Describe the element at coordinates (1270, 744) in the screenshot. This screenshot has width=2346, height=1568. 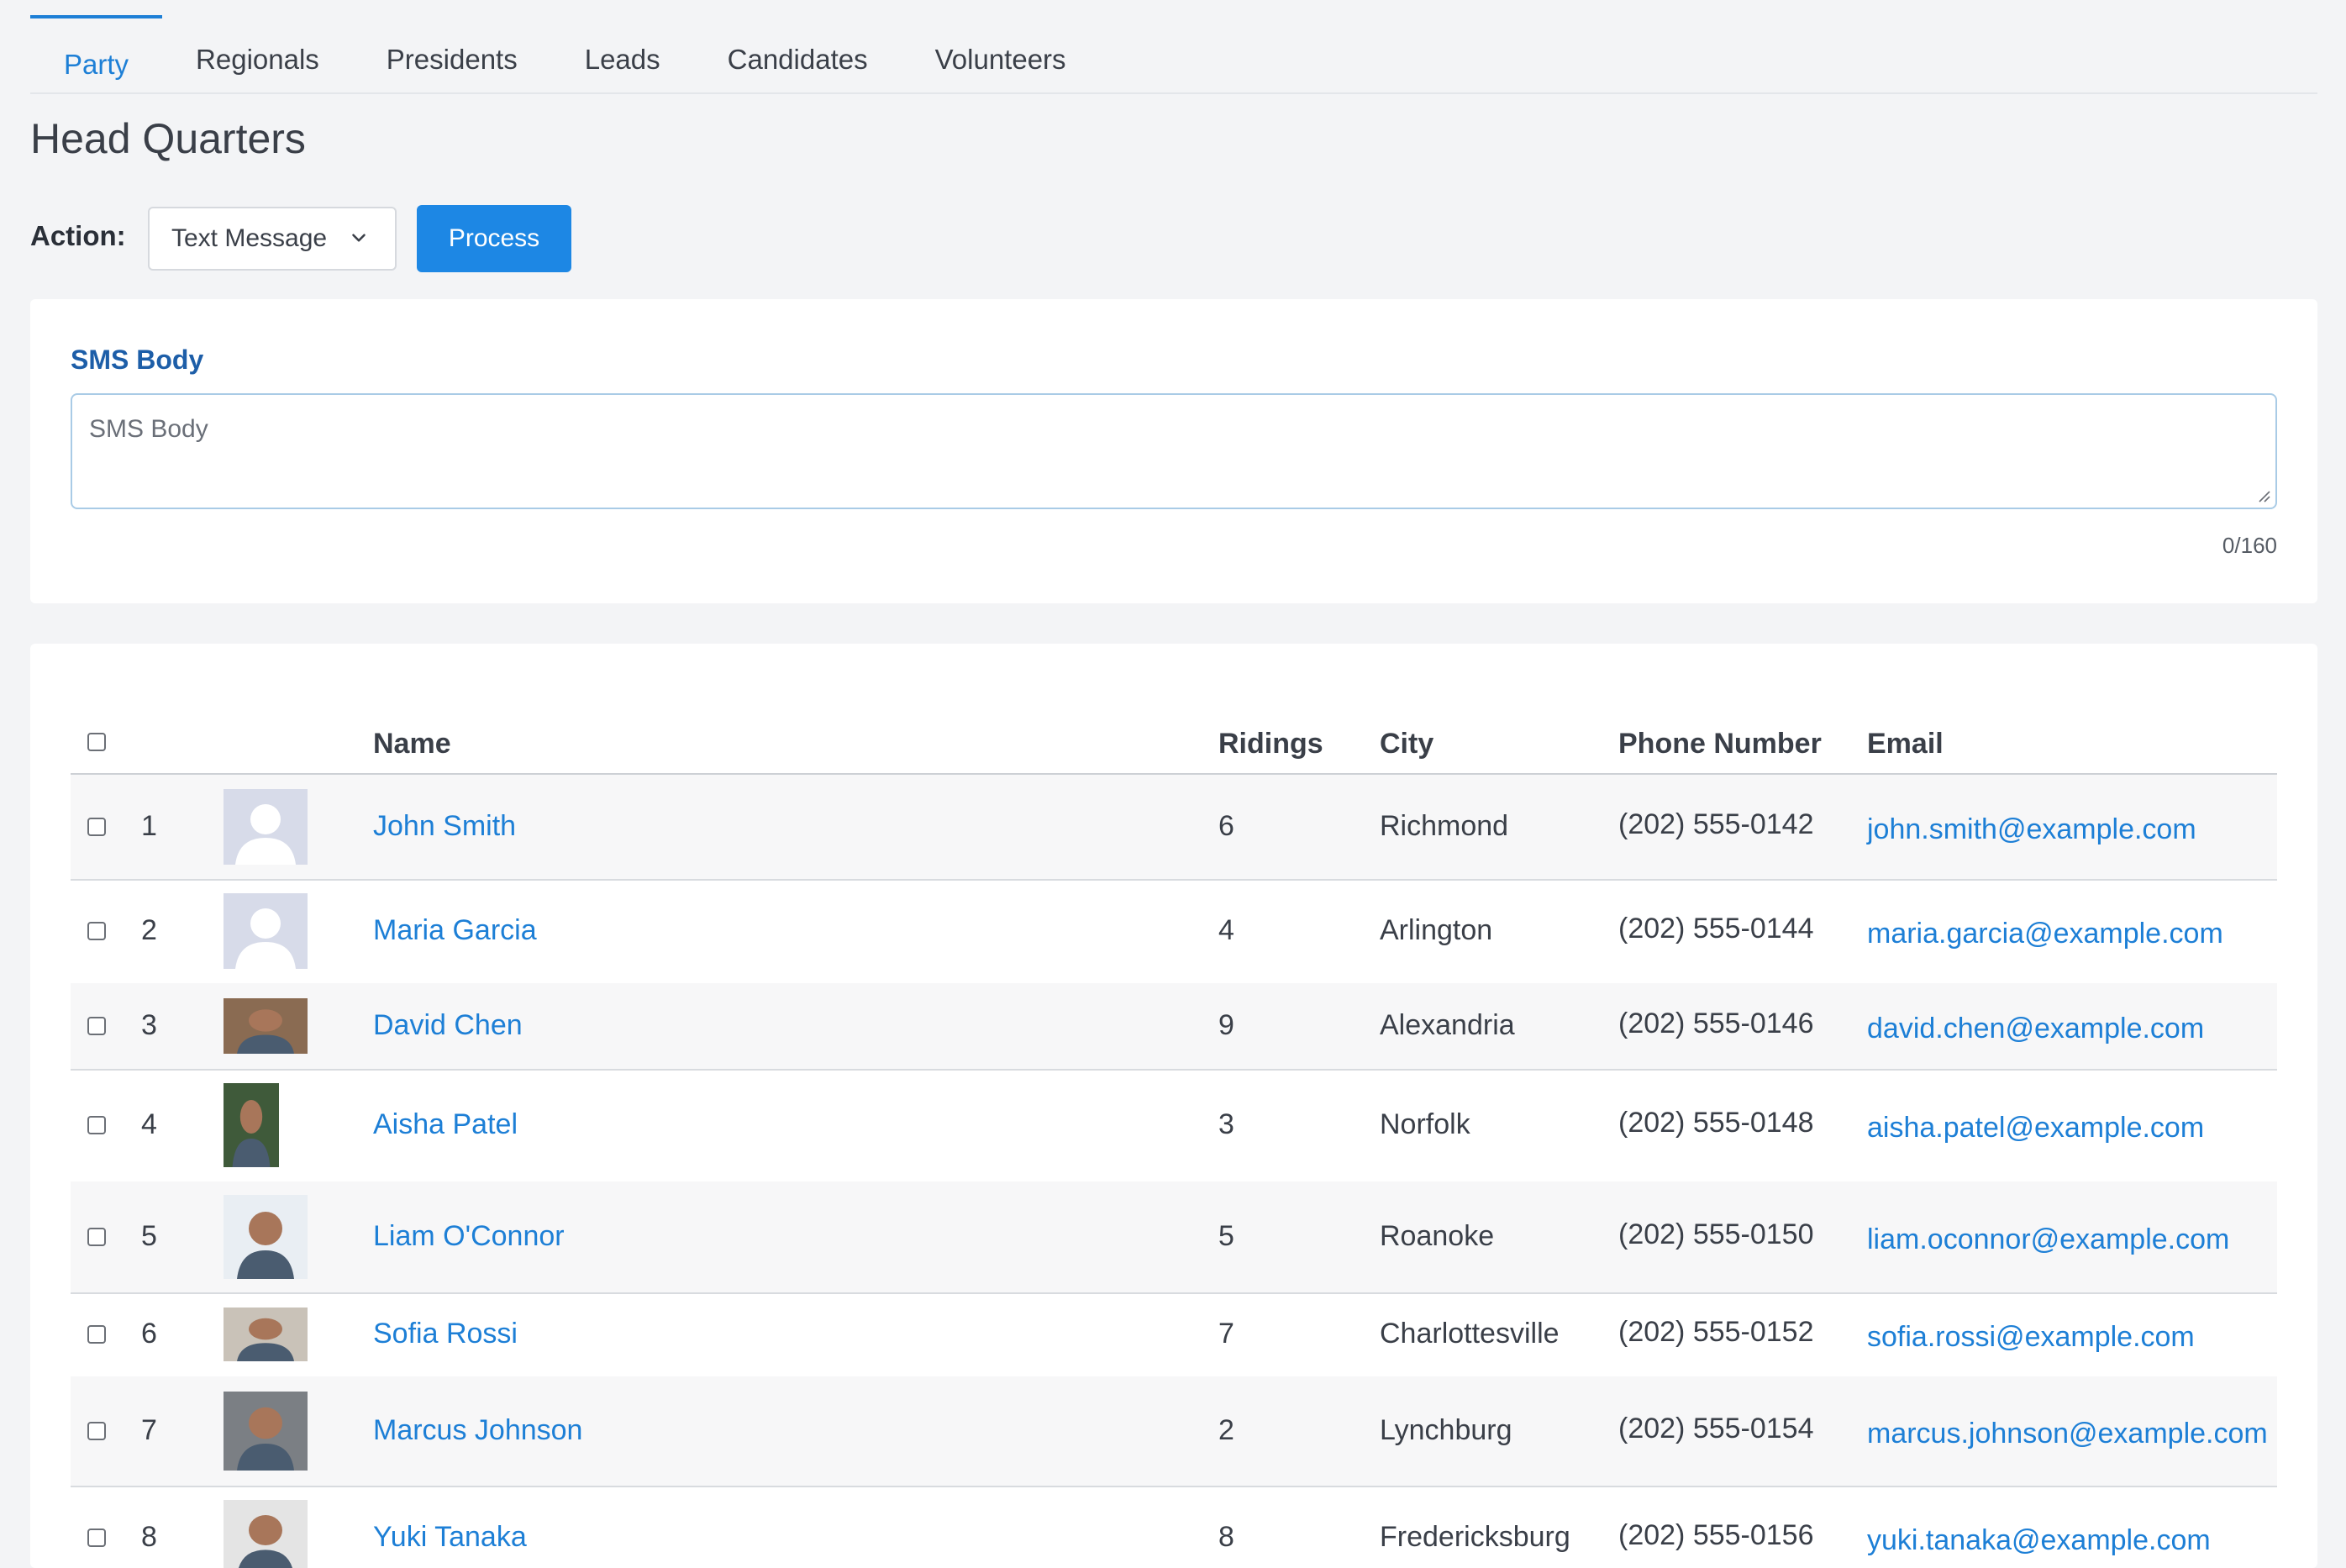
I see `header-ridings: Ridings` at that location.